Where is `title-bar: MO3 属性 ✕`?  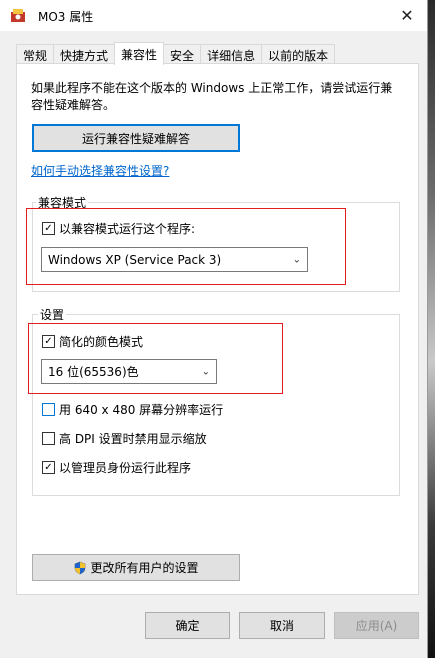
title-bar: MO3 属性 ✕ is located at coordinates (213, 15).